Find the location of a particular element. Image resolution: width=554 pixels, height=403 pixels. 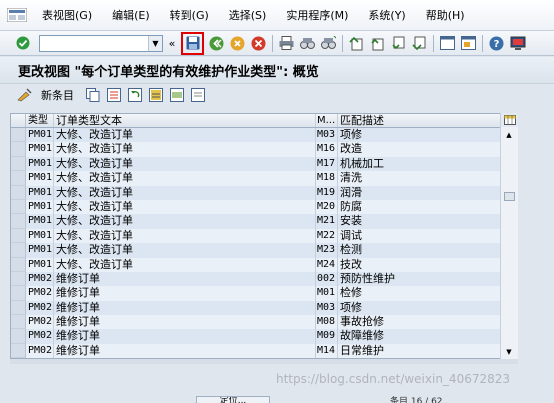

cell-order-type: PM02 is located at coordinates (40, 308).